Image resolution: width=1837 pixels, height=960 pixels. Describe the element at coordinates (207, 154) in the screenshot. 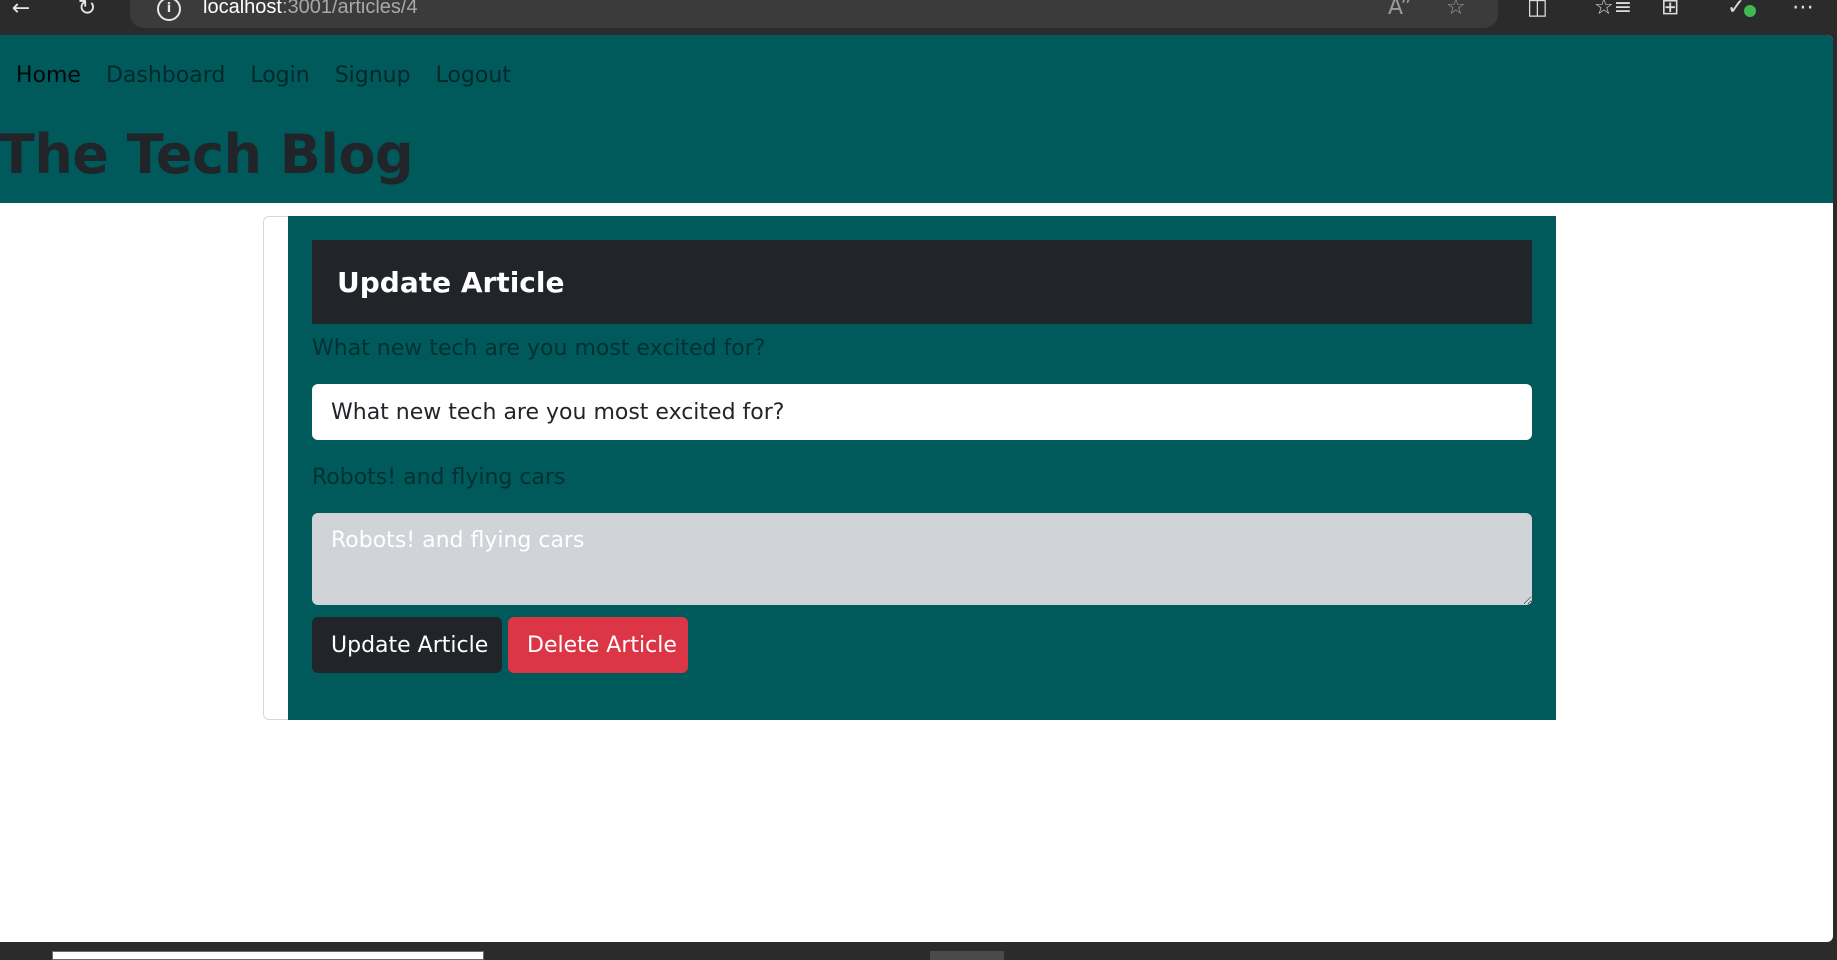

I see `site-title: The Tech Blog` at that location.